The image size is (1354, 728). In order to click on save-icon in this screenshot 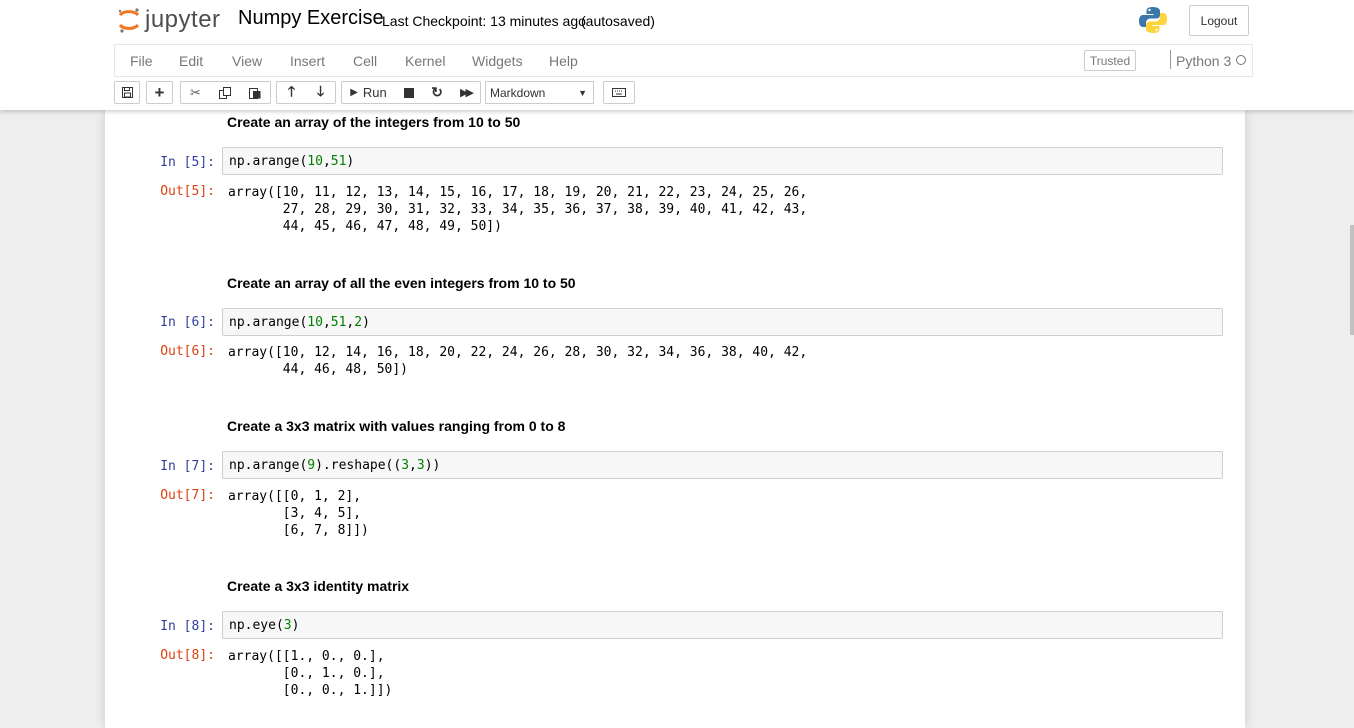, I will do `click(127, 92)`.